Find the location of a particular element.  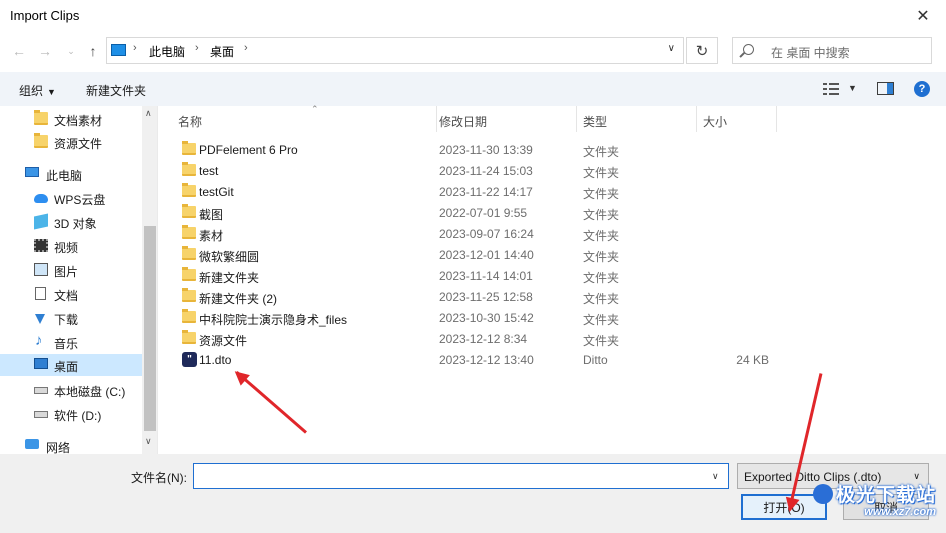

pictures-icon is located at coordinates (41, 269).